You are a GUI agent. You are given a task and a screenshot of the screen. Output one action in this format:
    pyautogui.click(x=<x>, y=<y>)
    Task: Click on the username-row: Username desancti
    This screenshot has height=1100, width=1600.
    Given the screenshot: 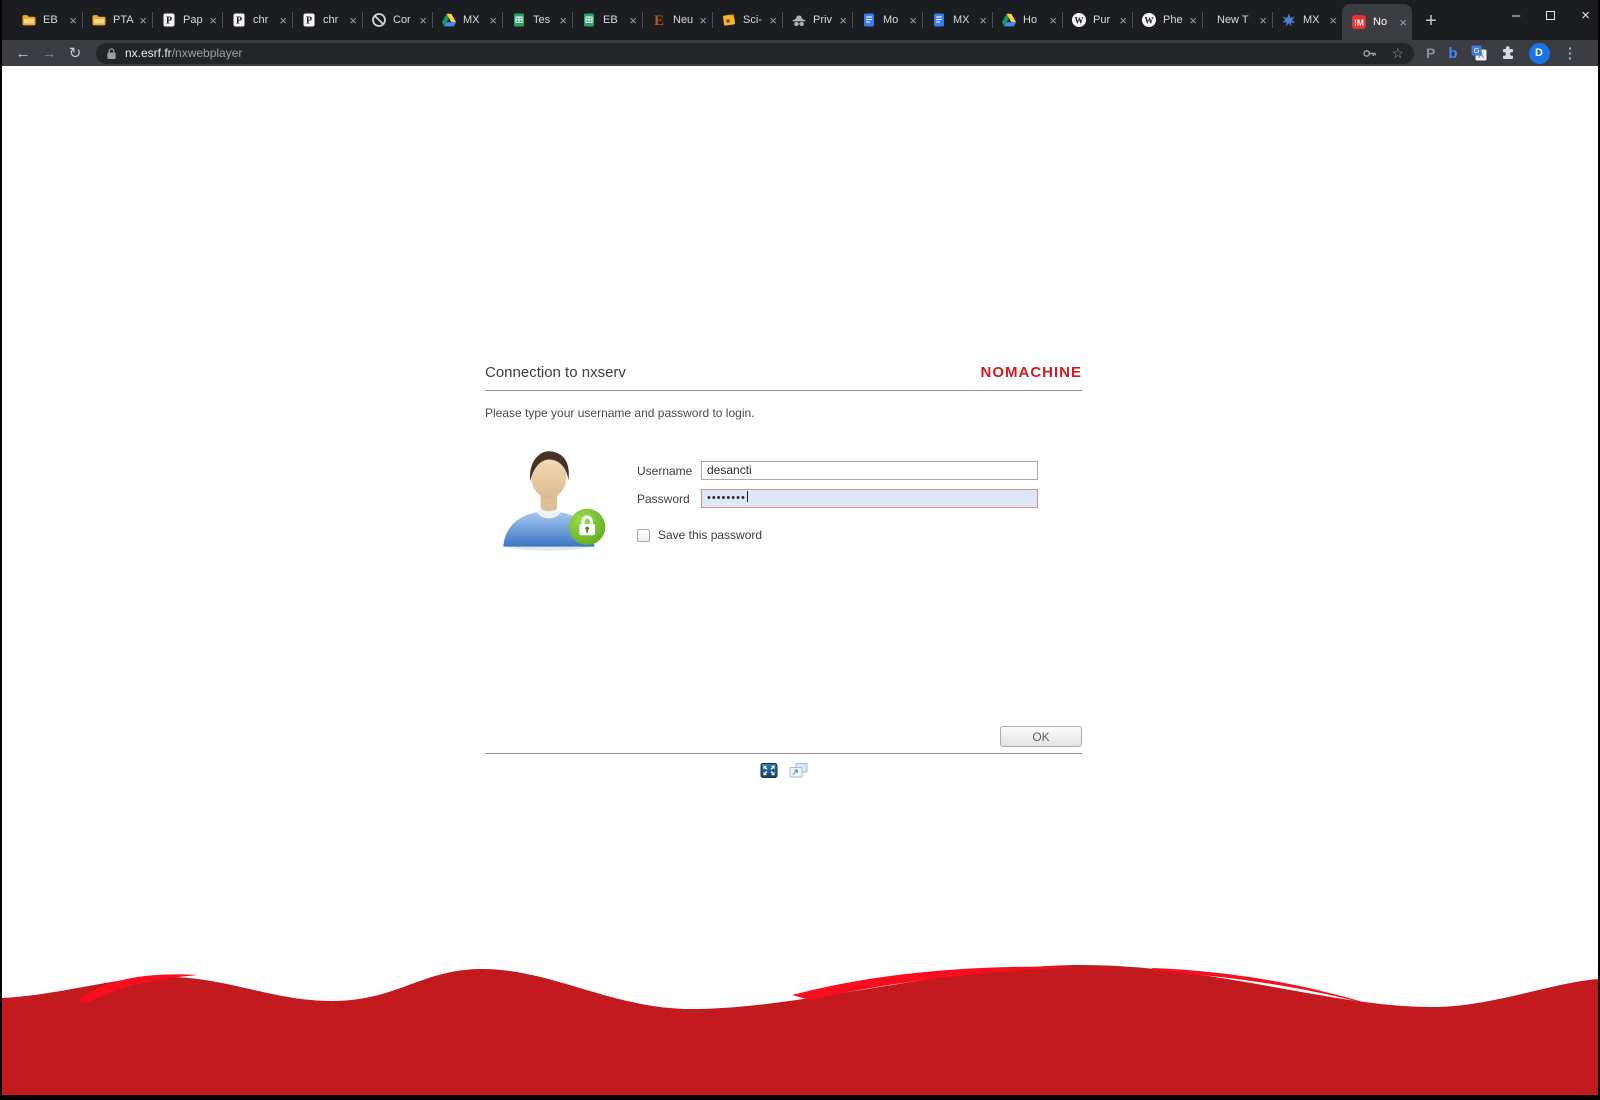 What is the action you would take?
    pyautogui.click(x=837, y=470)
    